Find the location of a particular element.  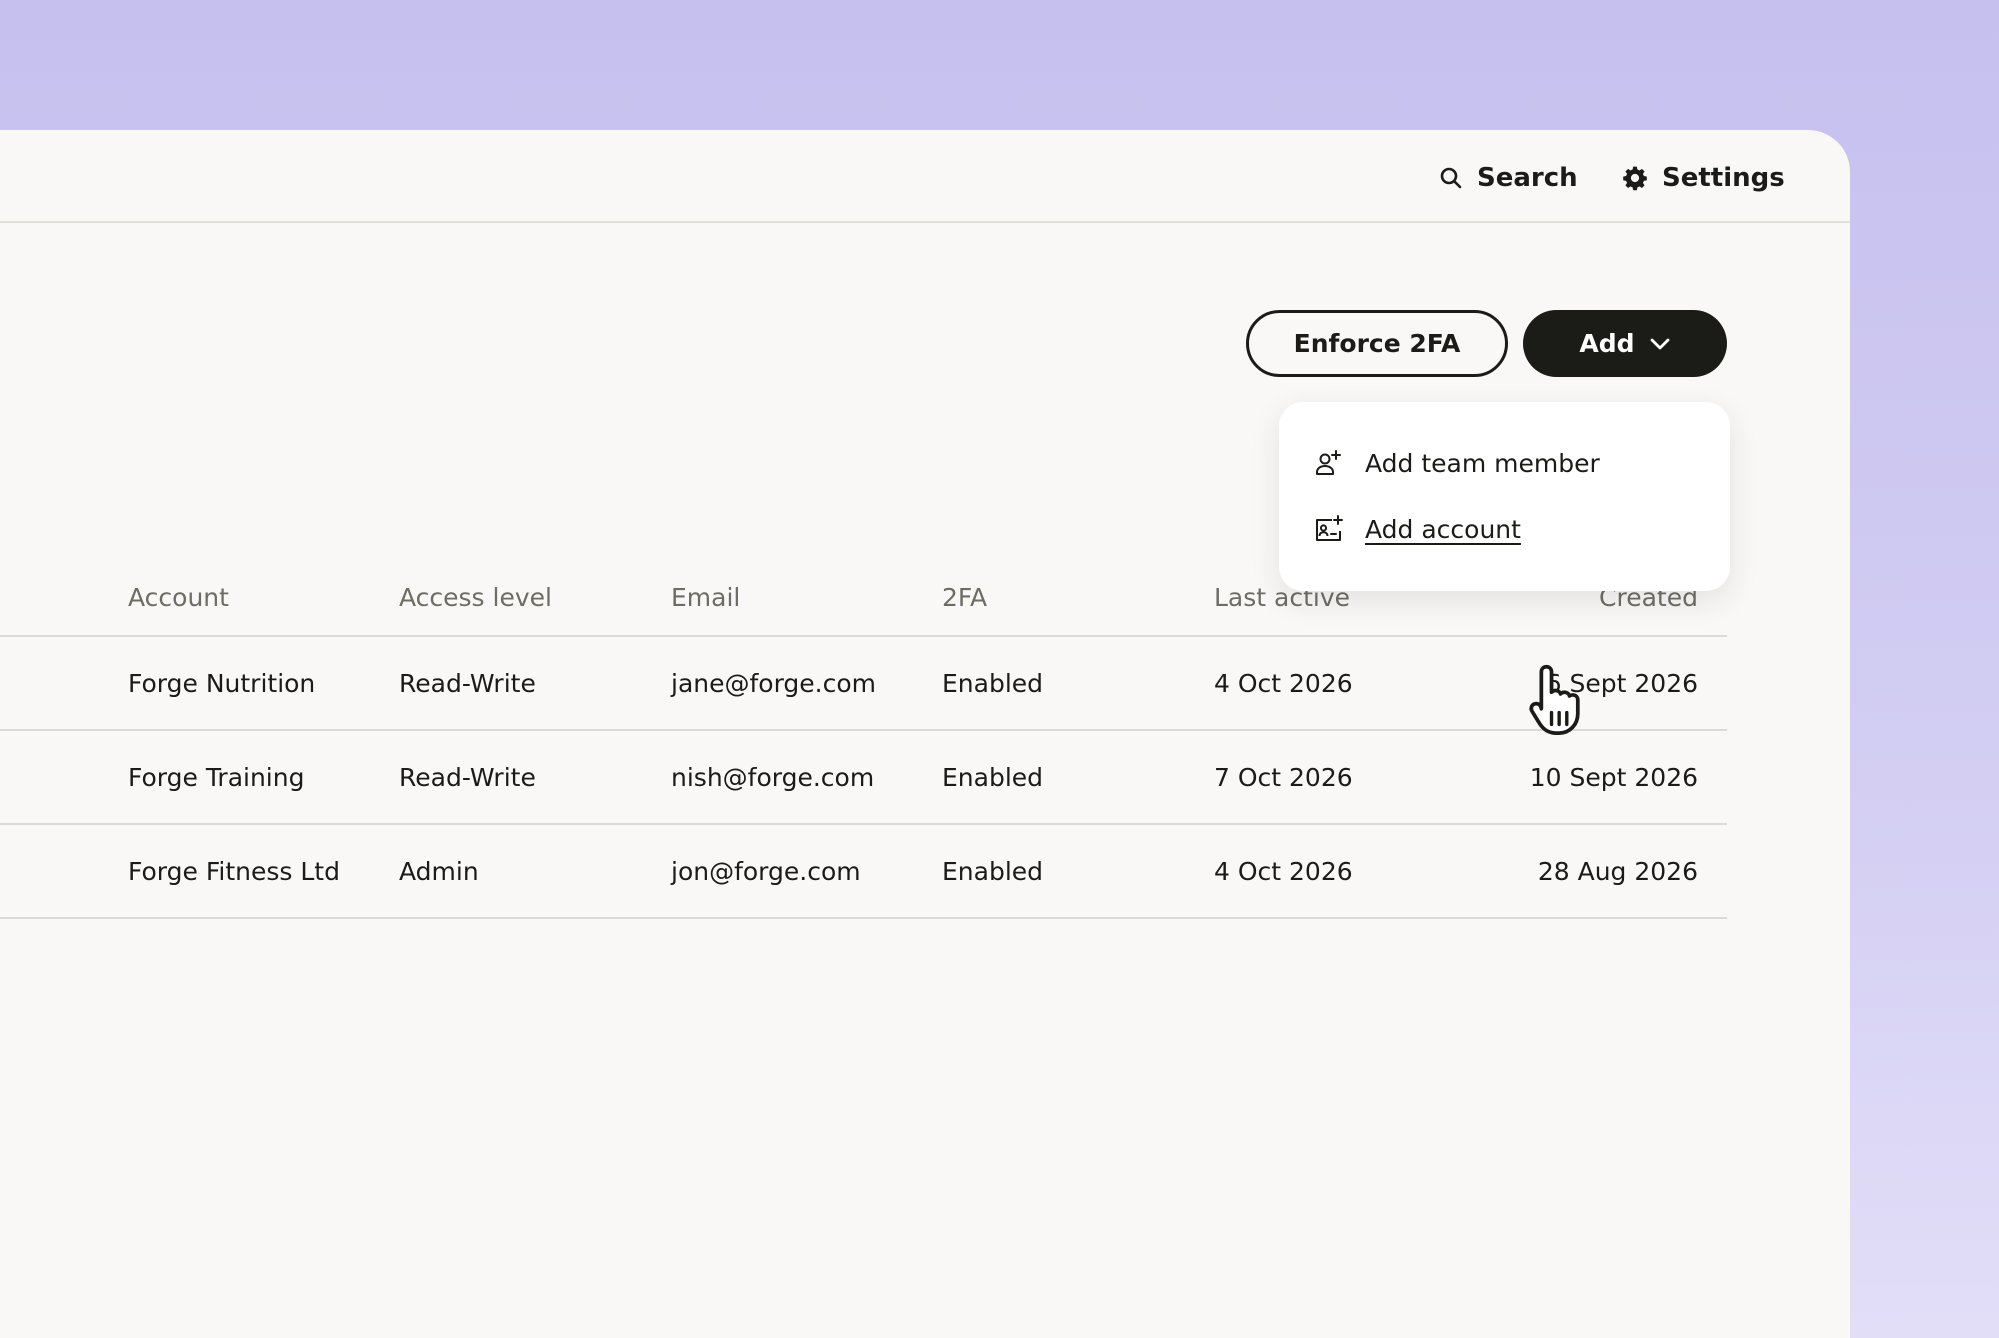

user-plus-icon is located at coordinates (1328, 462).